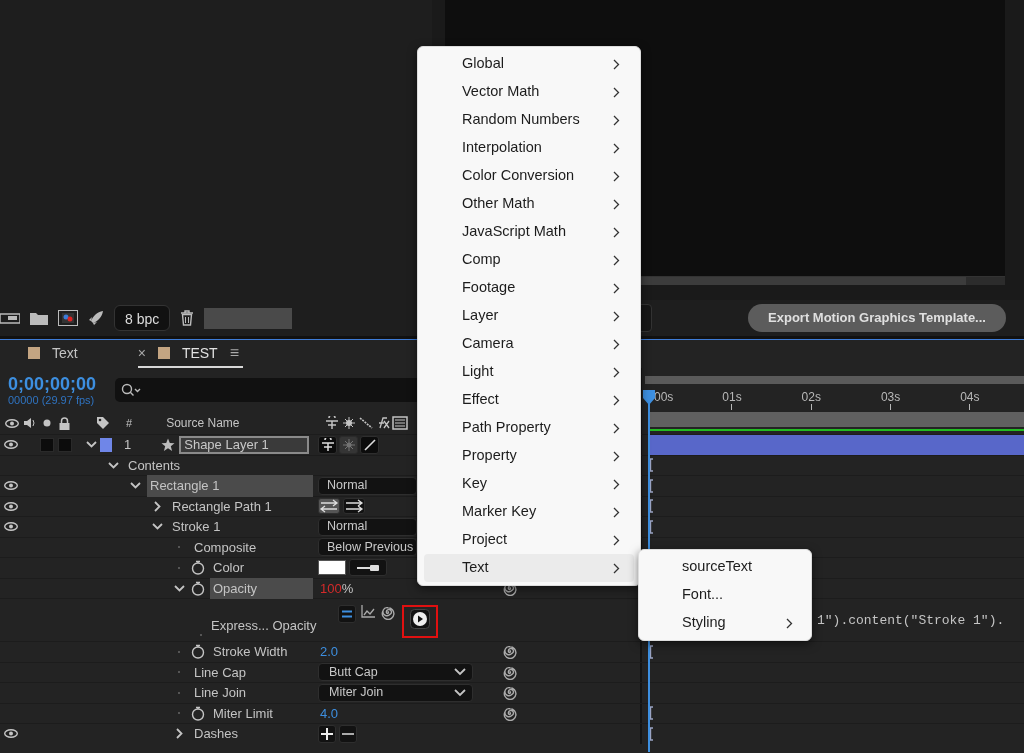 Image resolution: width=1024 pixels, height=753 pixels. What do you see at coordinates (420, 618) in the screenshot?
I see `play-button-icon` at bounding box center [420, 618].